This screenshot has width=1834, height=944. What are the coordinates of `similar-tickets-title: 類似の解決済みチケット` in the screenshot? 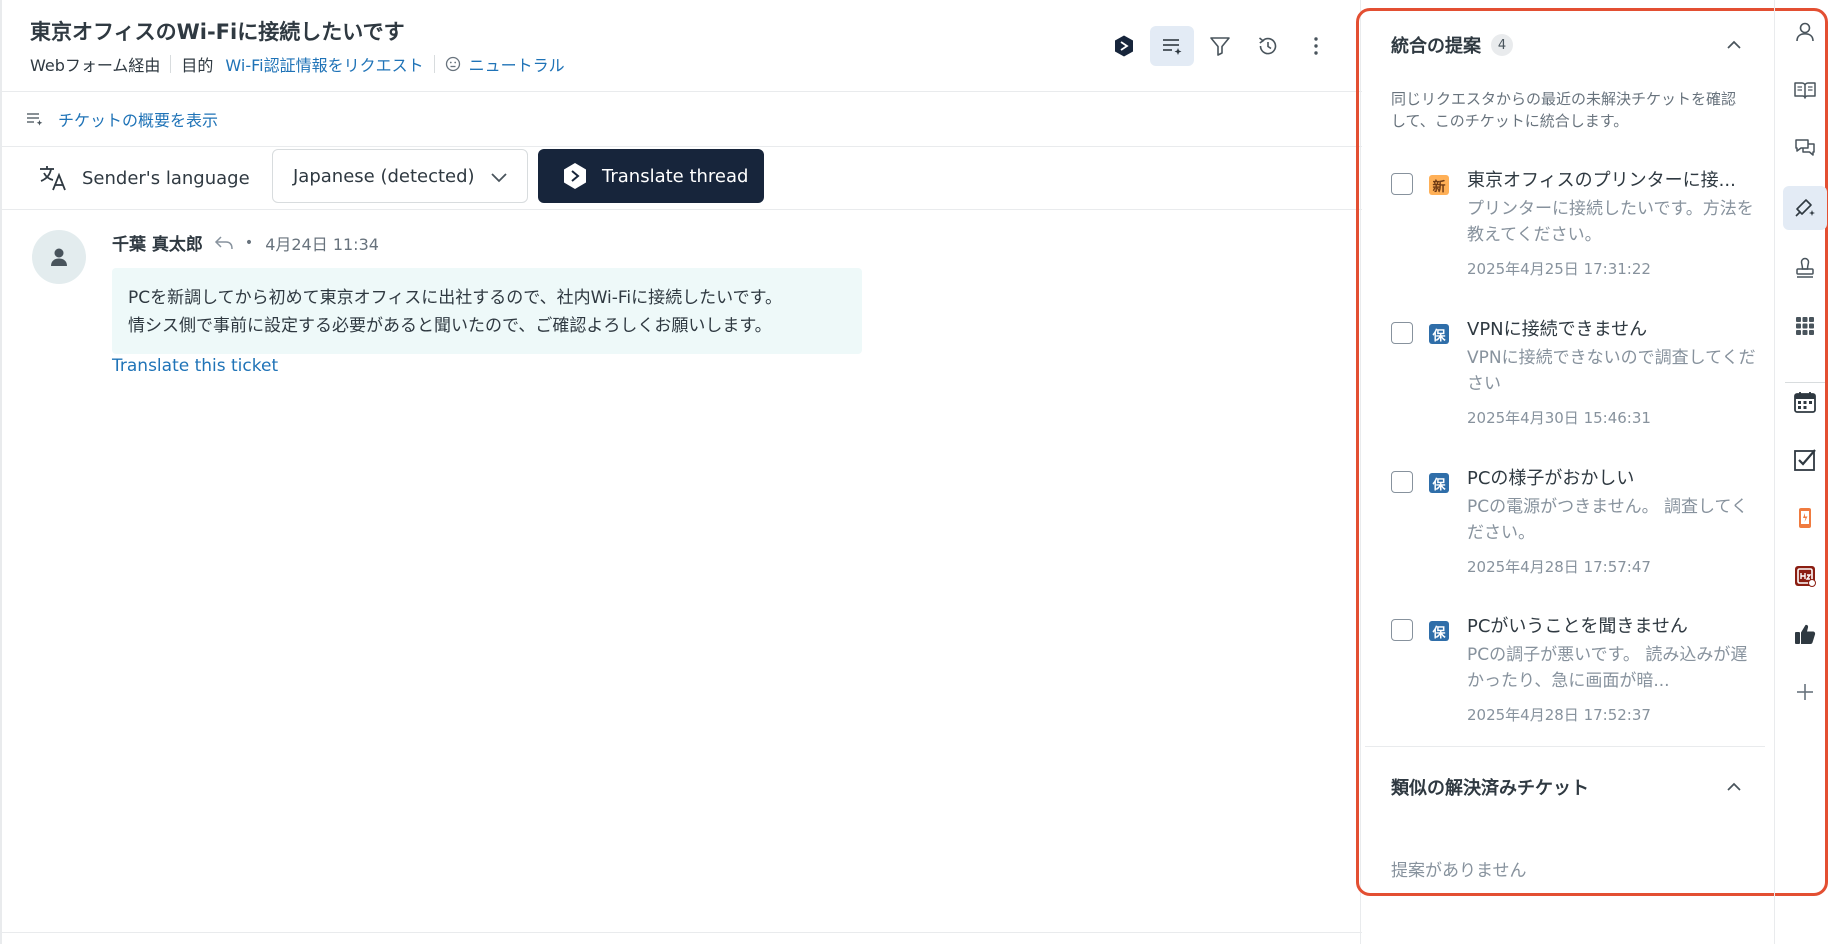 It's located at (1490, 788).